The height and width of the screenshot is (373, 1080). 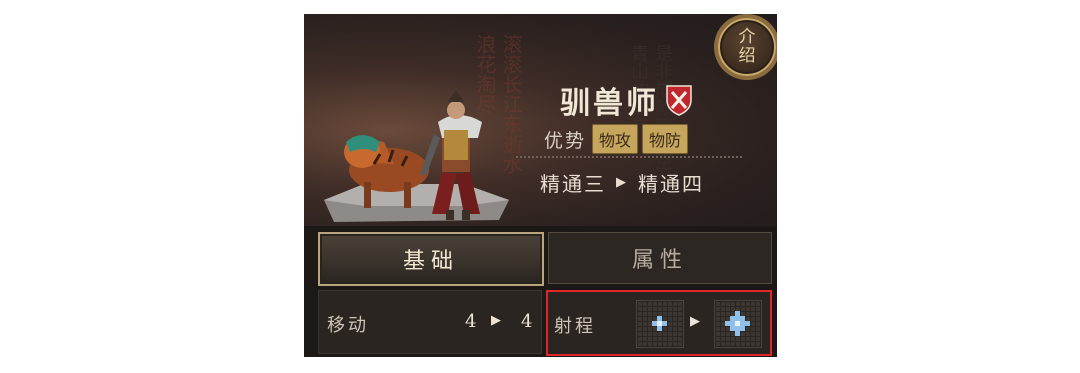 What do you see at coordinates (629, 157) in the screenshot?
I see `dotted-divider` at bounding box center [629, 157].